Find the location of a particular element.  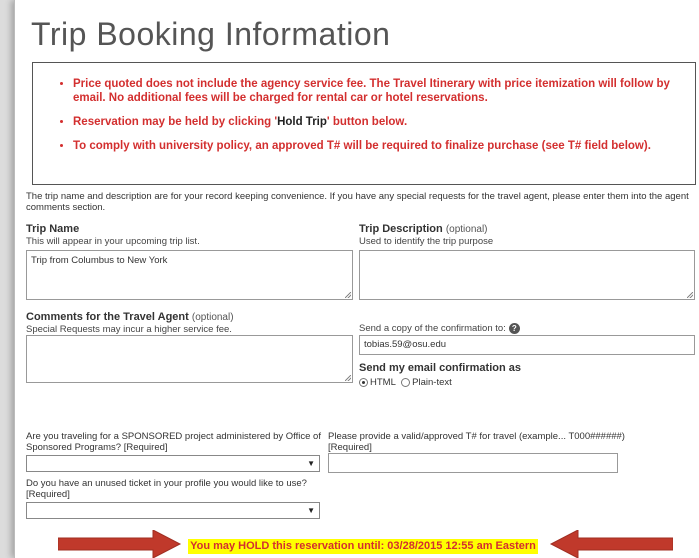

trip-name-input: Trip from Columbus to New York is located at coordinates (189, 275).